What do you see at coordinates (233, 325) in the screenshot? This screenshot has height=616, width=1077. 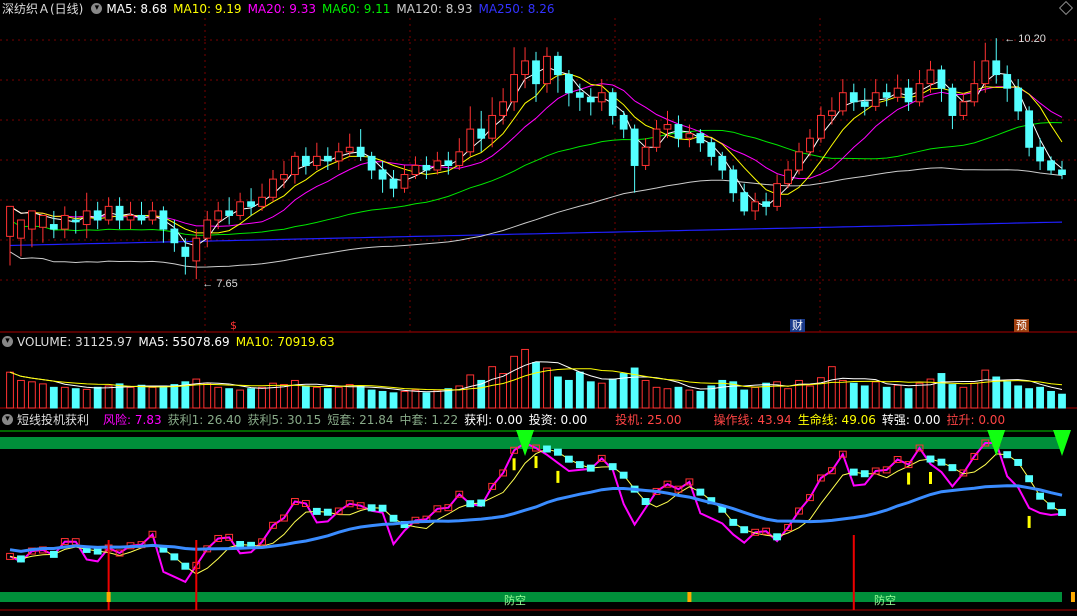 I see `event-marker-s: $` at bounding box center [233, 325].